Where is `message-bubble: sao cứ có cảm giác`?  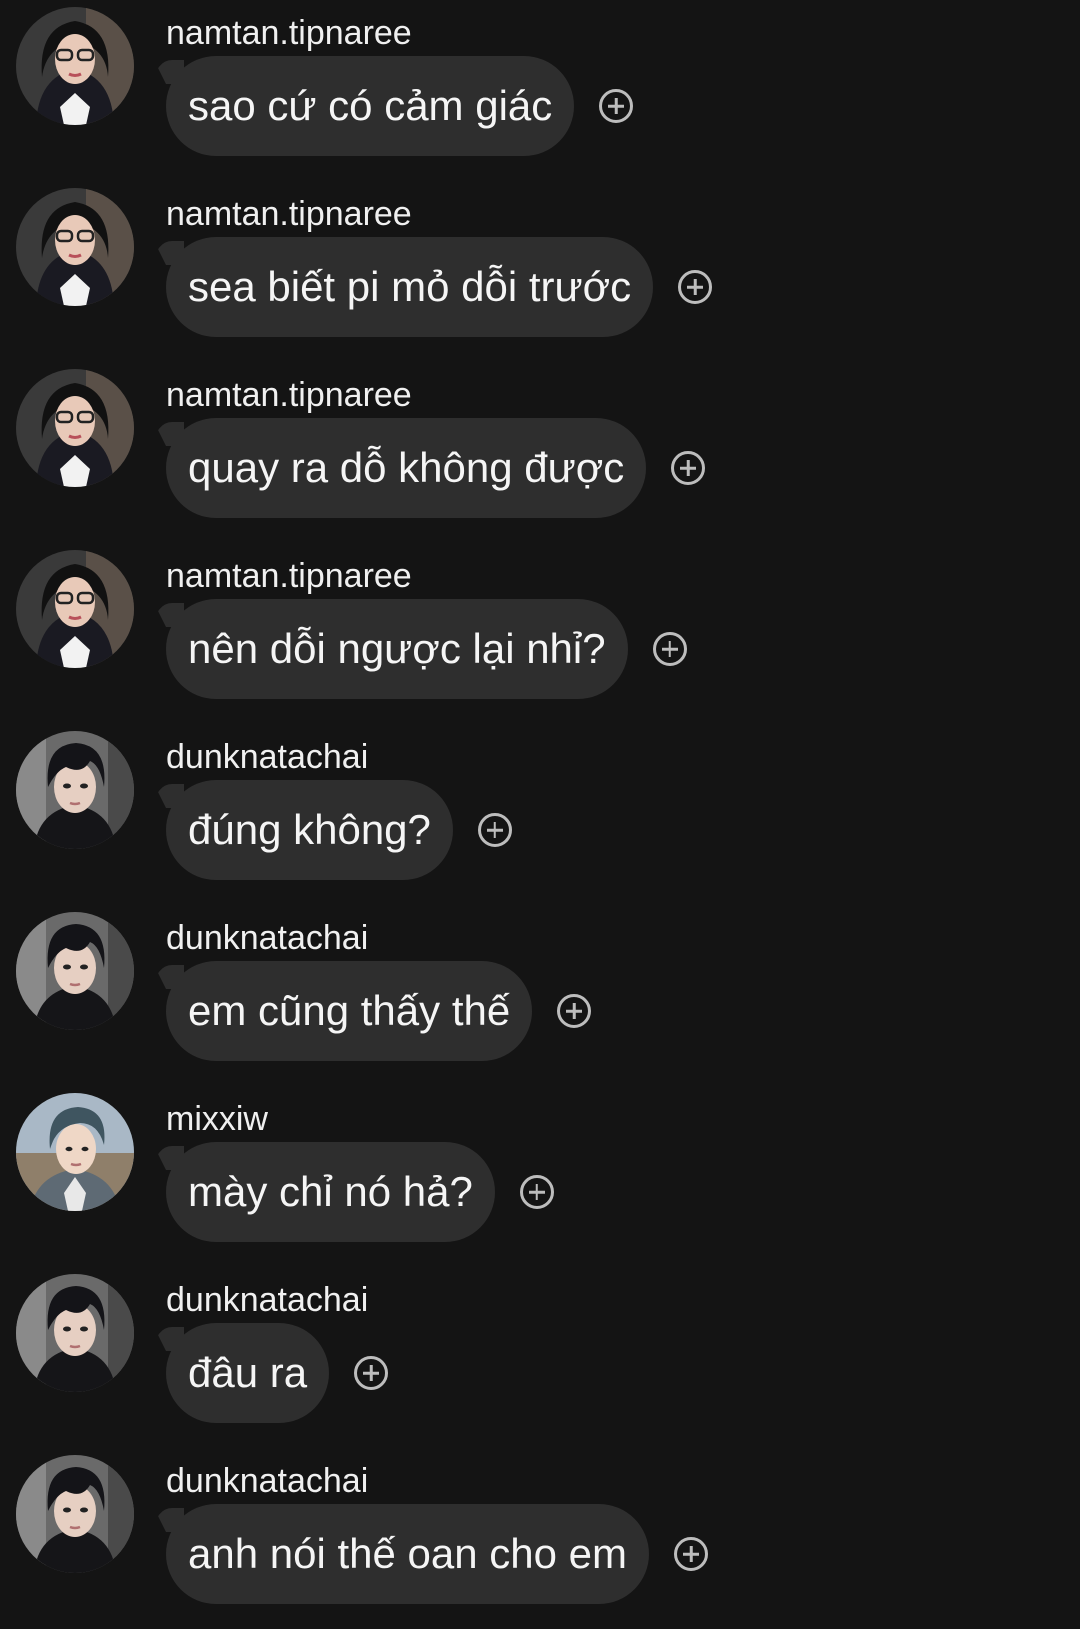 message-bubble: sao cứ có cảm giác is located at coordinates (370, 106).